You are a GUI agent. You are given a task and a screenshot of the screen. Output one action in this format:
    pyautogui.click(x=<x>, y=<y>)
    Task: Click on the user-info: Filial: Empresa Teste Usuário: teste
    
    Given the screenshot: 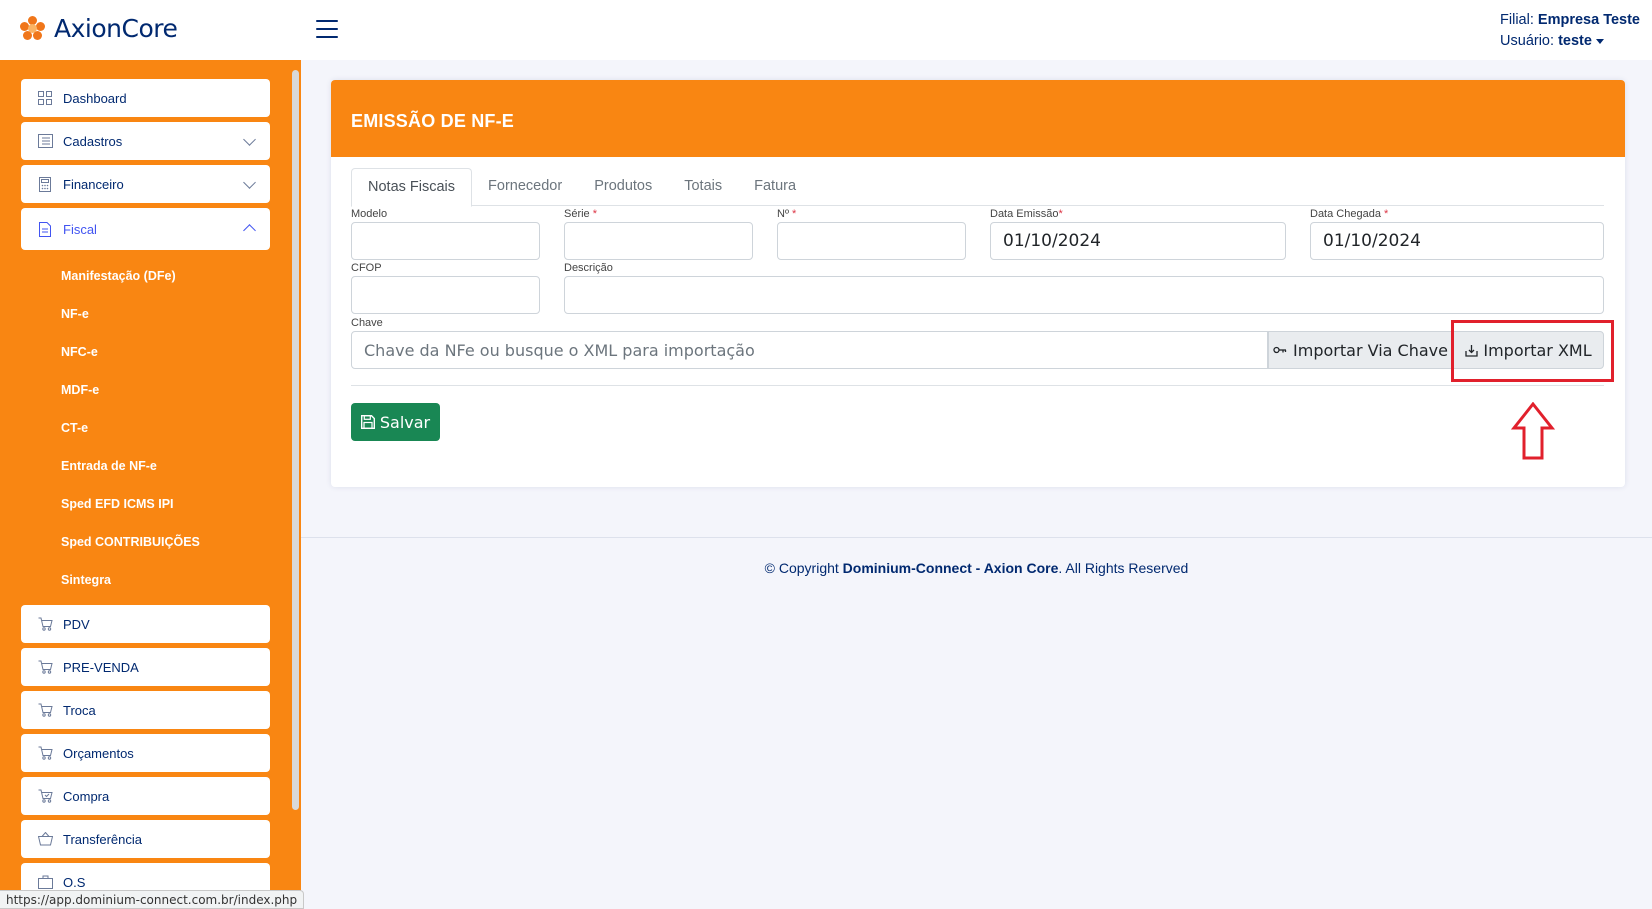 What is the action you would take?
    pyautogui.click(x=1570, y=31)
    